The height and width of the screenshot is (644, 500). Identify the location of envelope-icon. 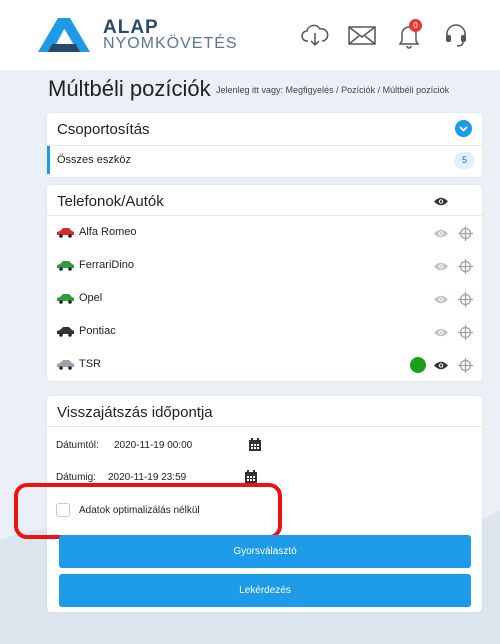
(362, 35).